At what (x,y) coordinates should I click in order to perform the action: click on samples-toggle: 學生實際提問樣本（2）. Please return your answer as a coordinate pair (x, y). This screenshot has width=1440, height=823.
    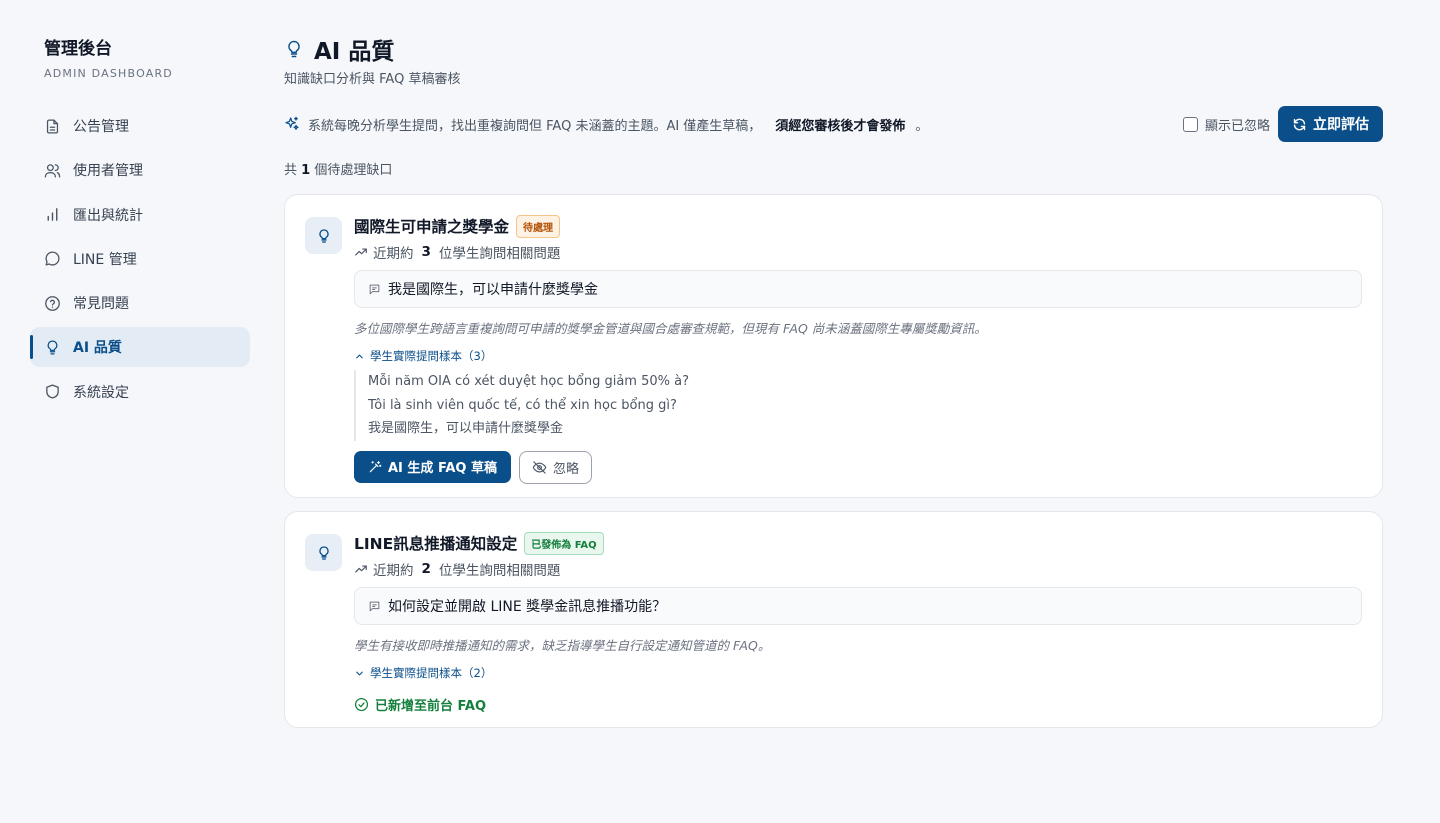
    Looking at the image, I should click on (858, 673).